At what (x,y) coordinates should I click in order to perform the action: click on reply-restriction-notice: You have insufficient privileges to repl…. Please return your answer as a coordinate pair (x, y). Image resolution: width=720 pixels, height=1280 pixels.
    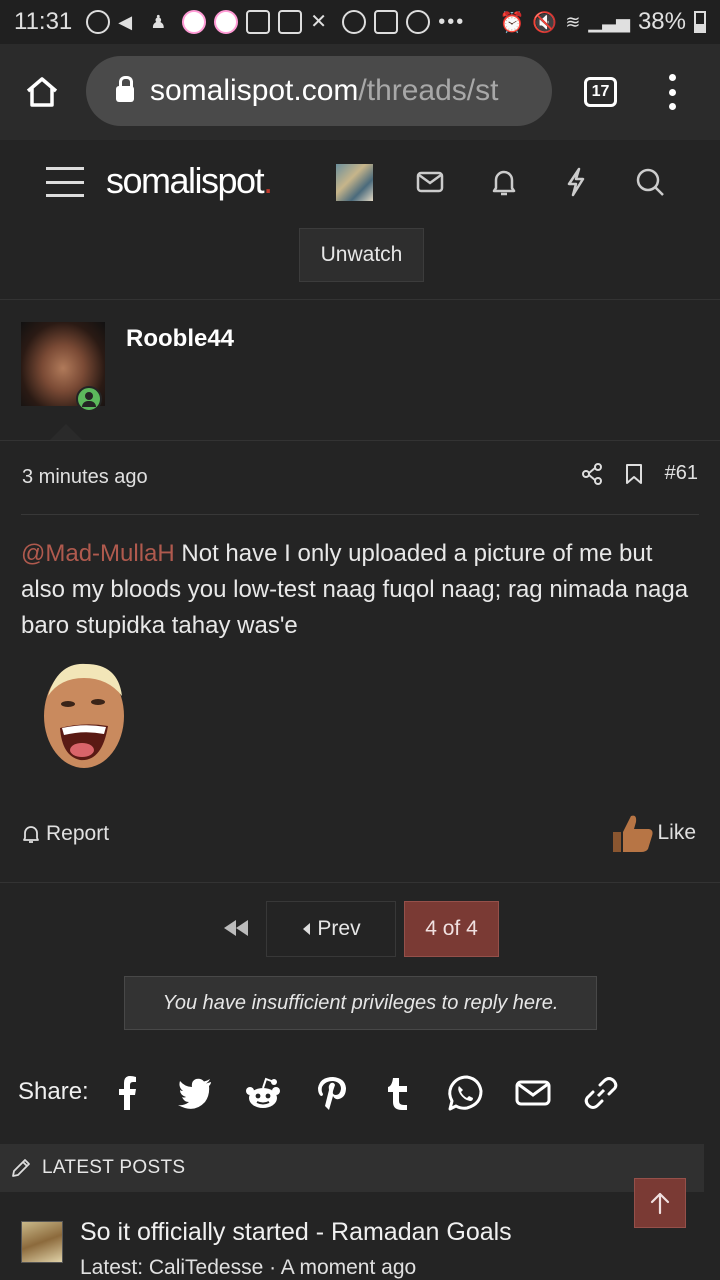
    Looking at the image, I should click on (360, 1003).